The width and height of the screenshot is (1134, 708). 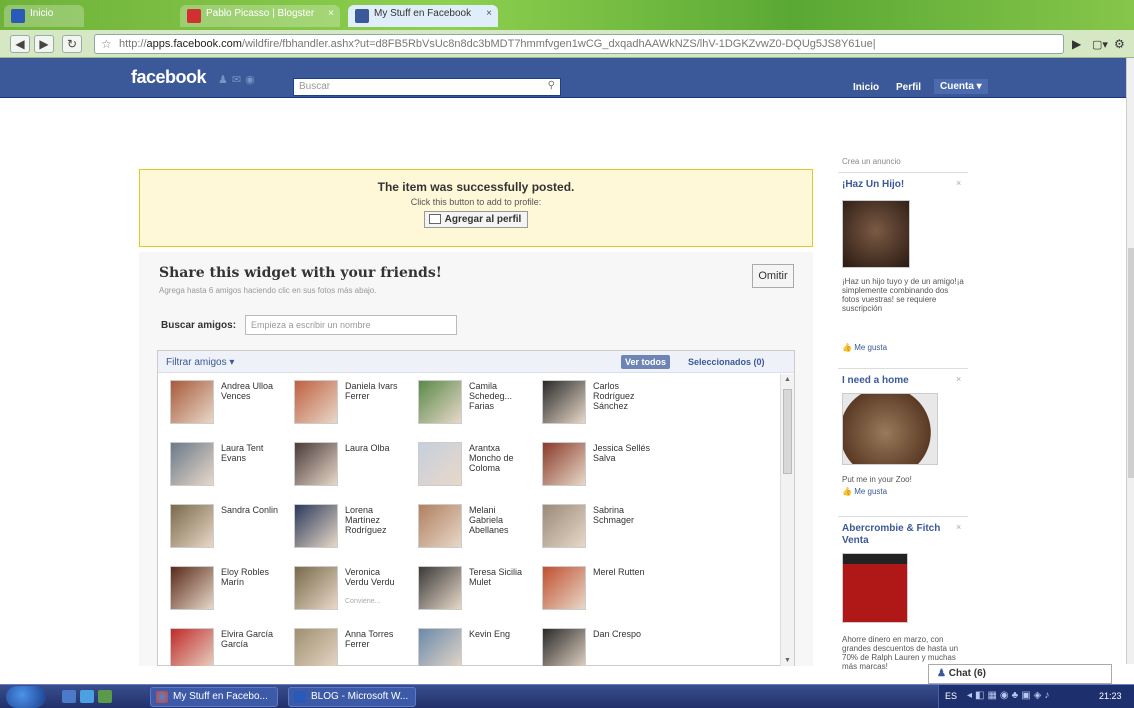 I want to click on add-to-profile-button: Agregar al perfil, so click(x=476, y=219).